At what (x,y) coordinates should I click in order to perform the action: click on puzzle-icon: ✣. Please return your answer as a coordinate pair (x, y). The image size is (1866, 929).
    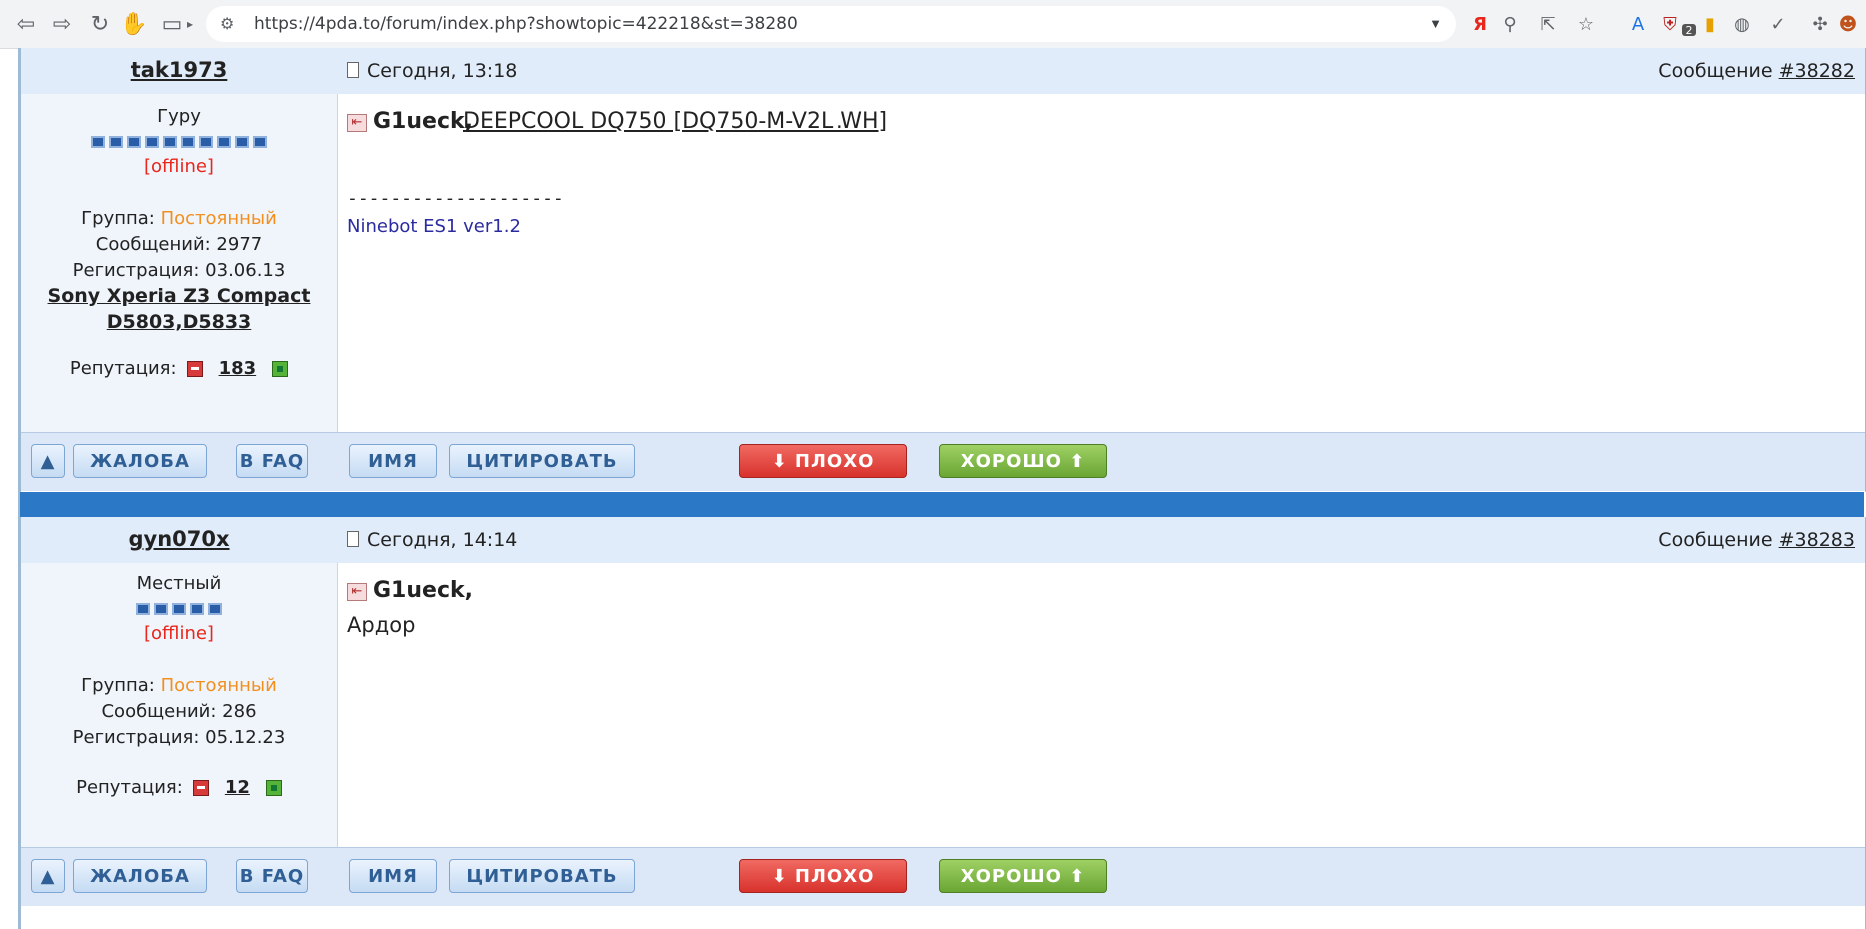
    Looking at the image, I should click on (1820, 24).